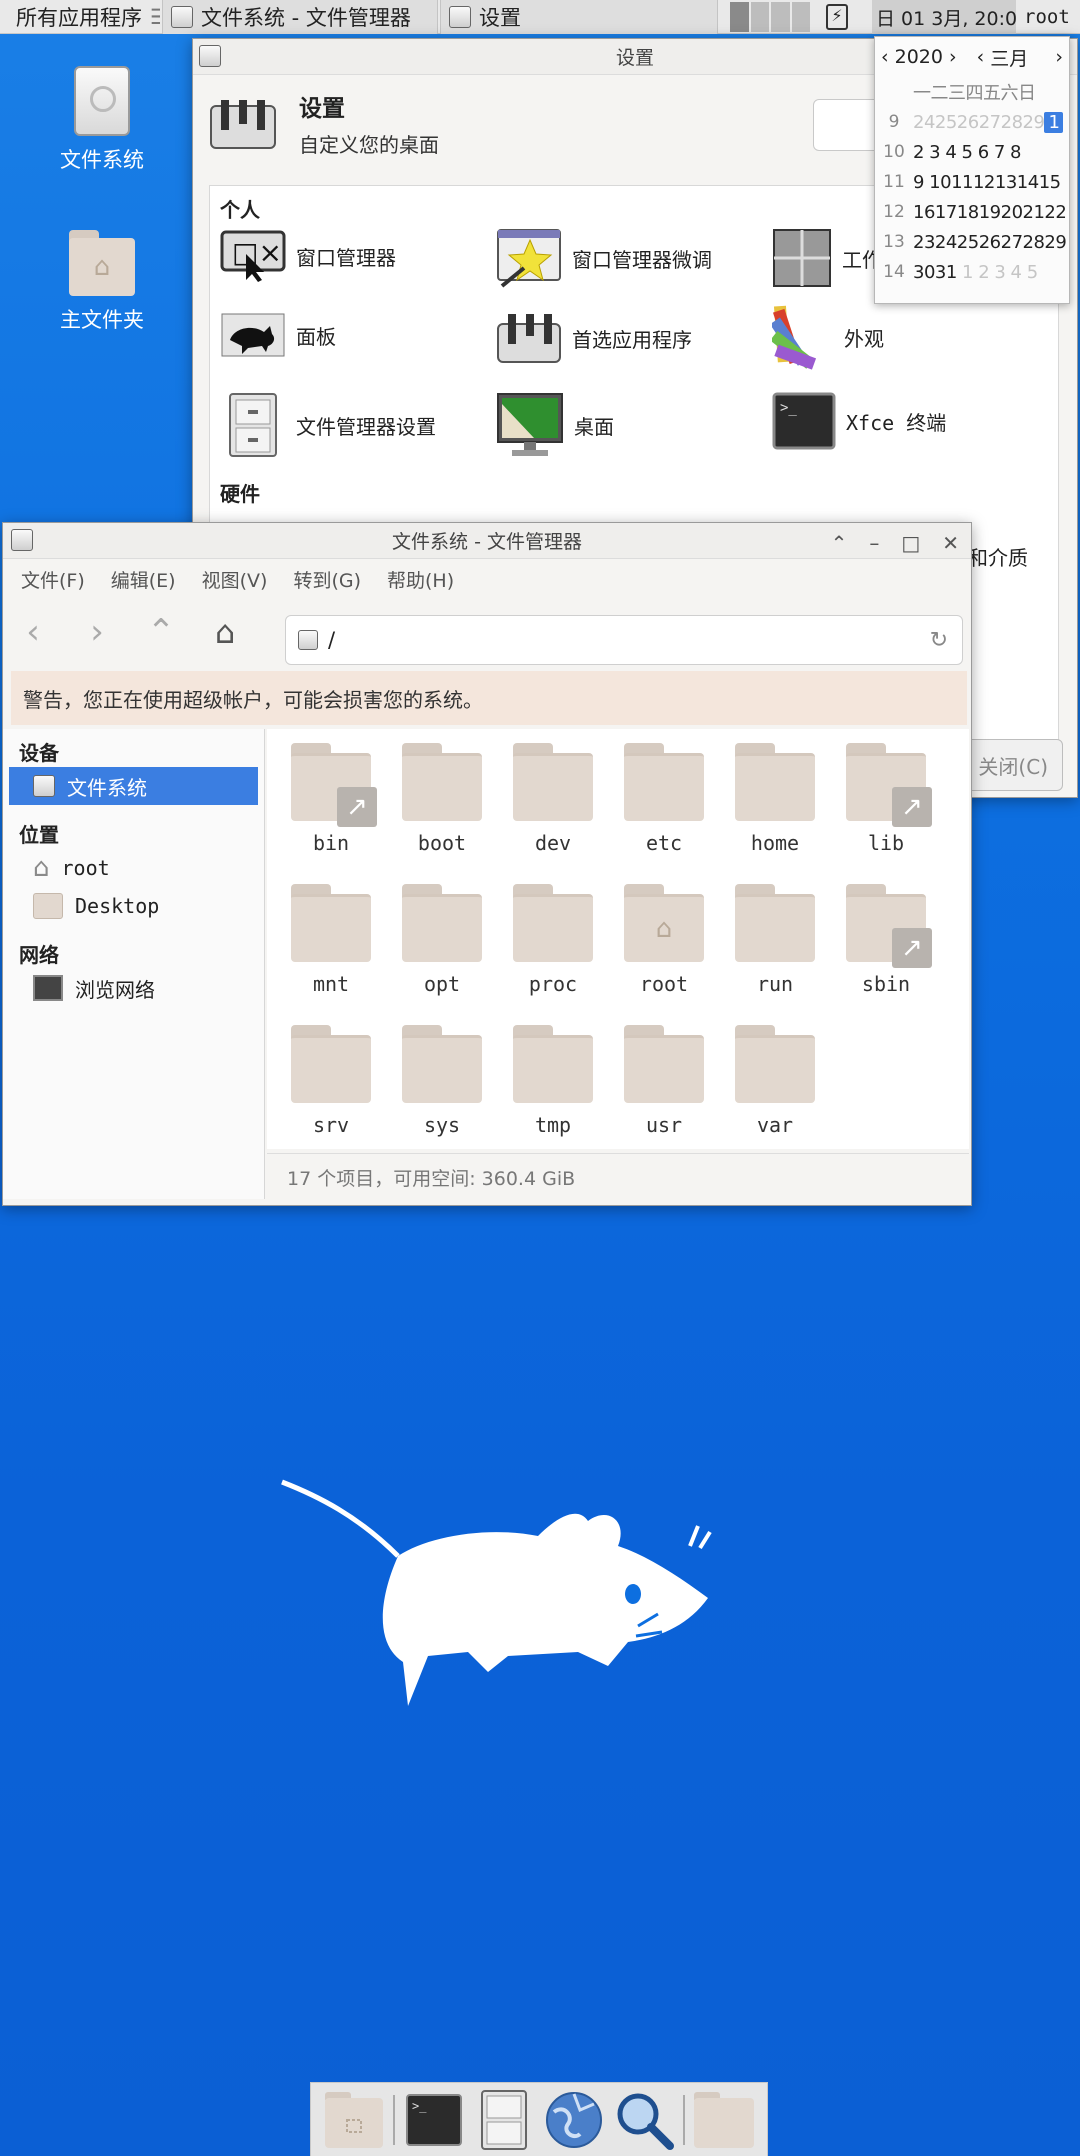  I want to click on home-folder-icon: ⌂, so click(102, 263).